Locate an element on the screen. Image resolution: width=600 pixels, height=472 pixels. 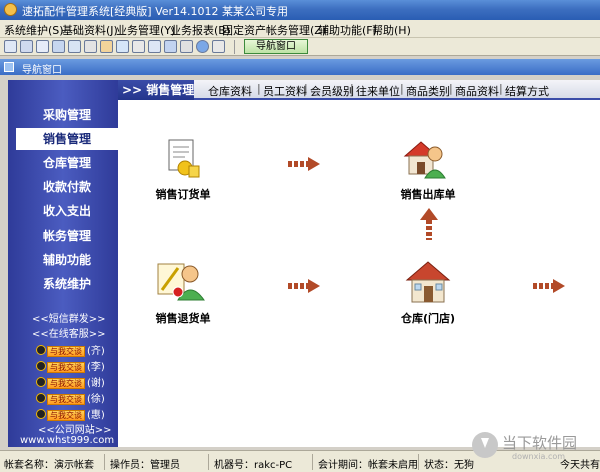
qq-contact-4: 与我交谈 (徐) is located at coordinates (70, 397).